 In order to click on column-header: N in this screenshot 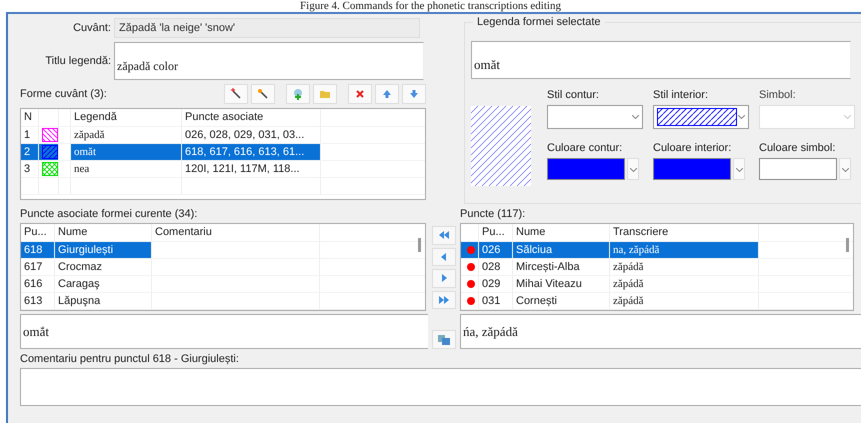, I will do `click(30, 117)`.